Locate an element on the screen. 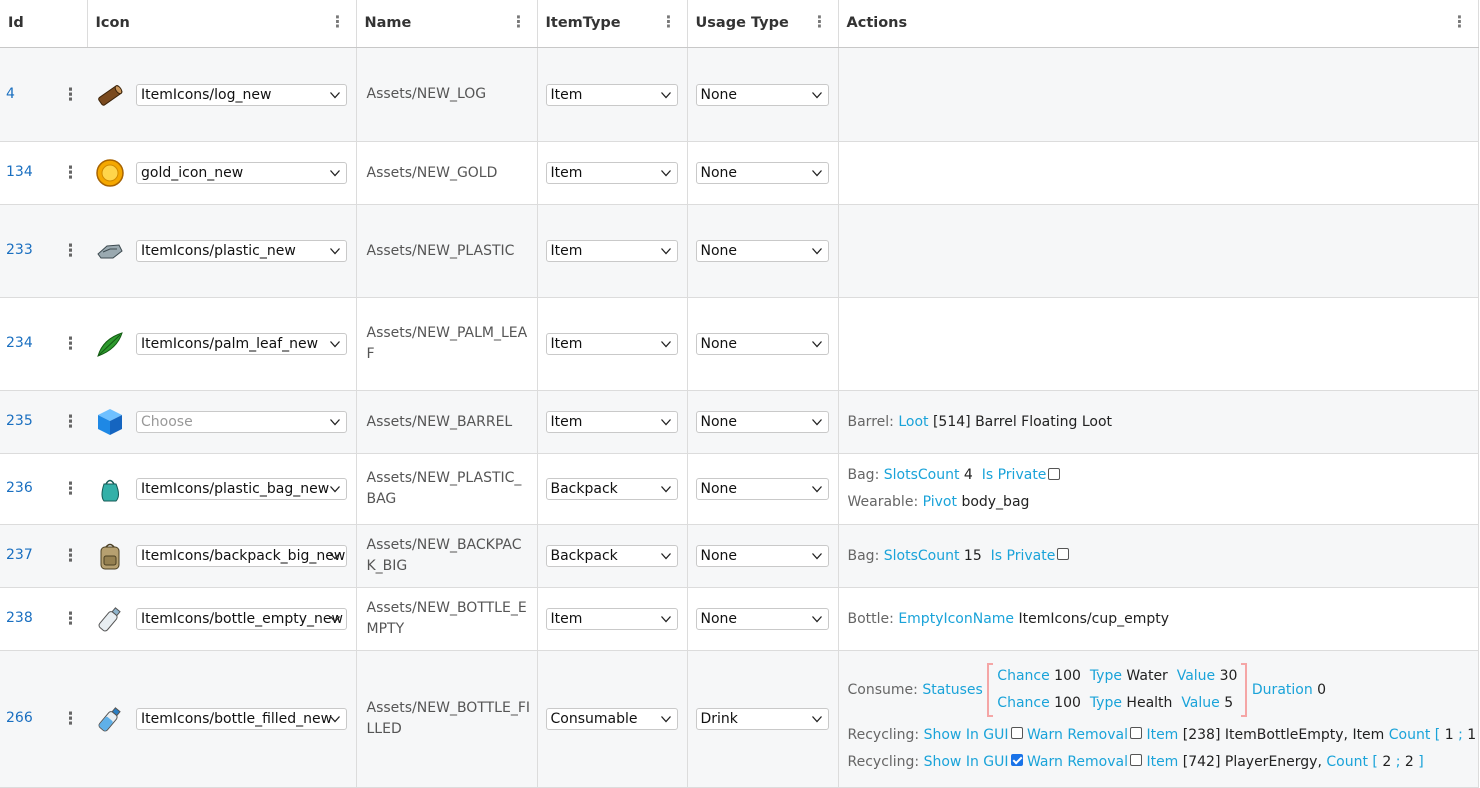  itemtype-select: Consumable is located at coordinates (611, 719).